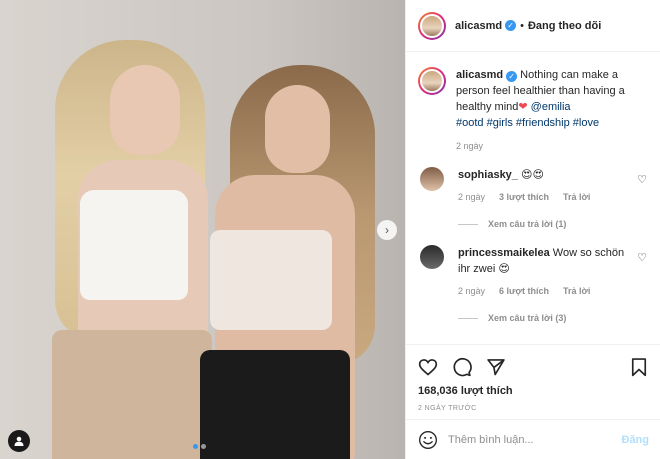 The width and height of the screenshot is (660, 459). Describe the element at coordinates (447, 408) in the screenshot. I see `post-date: 2 NGÀY TRƯỚC` at that location.